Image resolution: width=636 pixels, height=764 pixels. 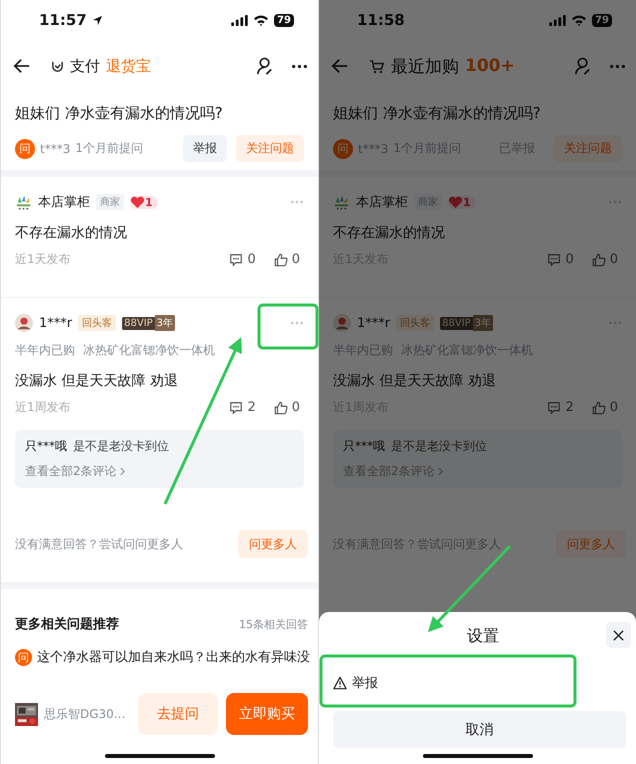 What do you see at coordinates (273, 624) in the screenshot?
I see `answer-count: 15条相关回答` at bounding box center [273, 624].